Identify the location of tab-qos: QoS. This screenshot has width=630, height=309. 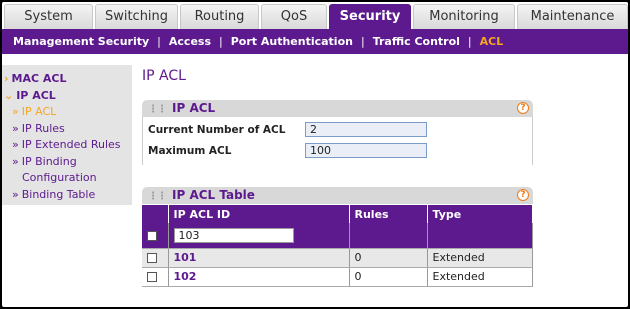
(294, 16).